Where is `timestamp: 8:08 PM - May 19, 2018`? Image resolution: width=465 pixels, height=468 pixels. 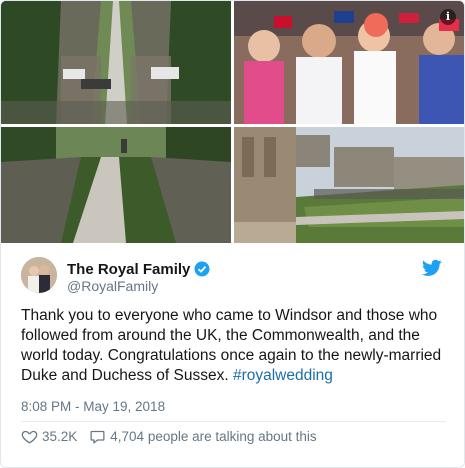 timestamp: 8:08 PM - May 19, 2018 is located at coordinates (93, 406).